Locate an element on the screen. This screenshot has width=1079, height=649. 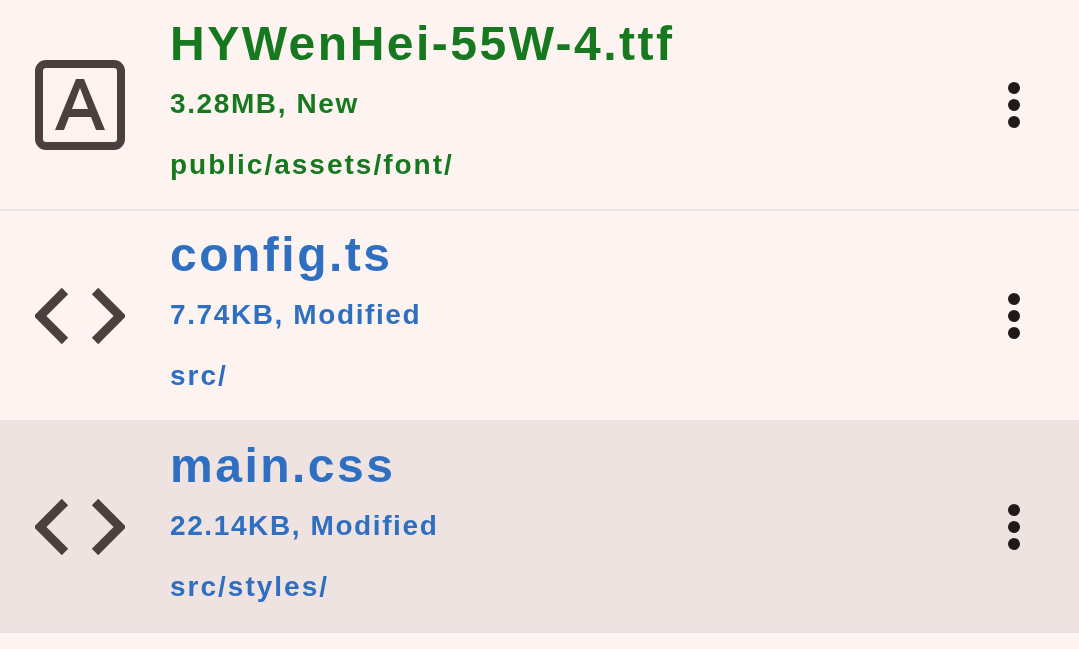
file-path: src/ is located at coordinates (199, 375).